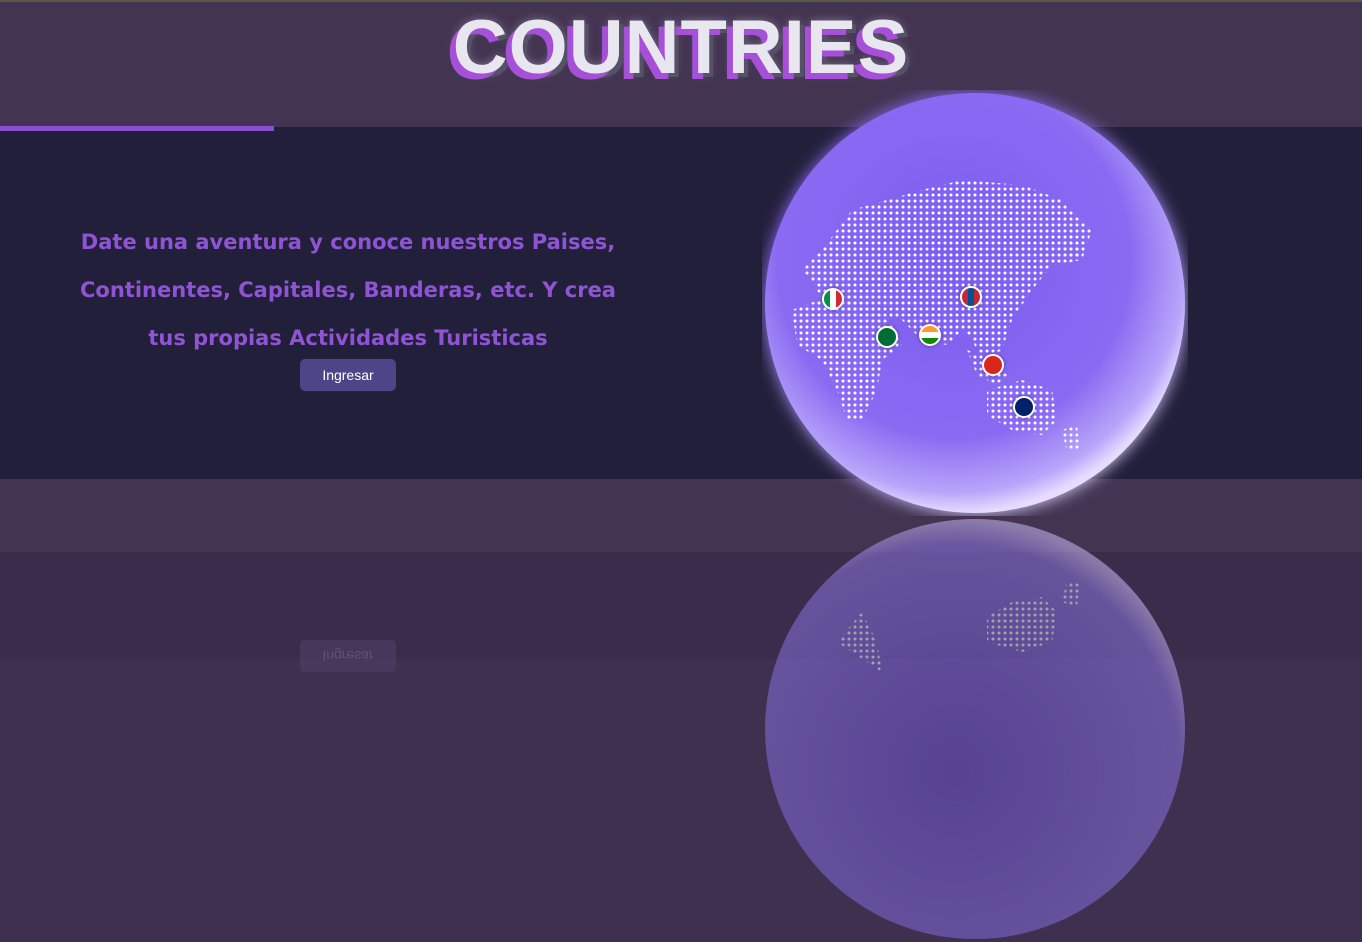 The height and width of the screenshot is (942, 1362). What do you see at coordinates (971, 297) in the screenshot?
I see `mongolia-flag-icon` at bounding box center [971, 297].